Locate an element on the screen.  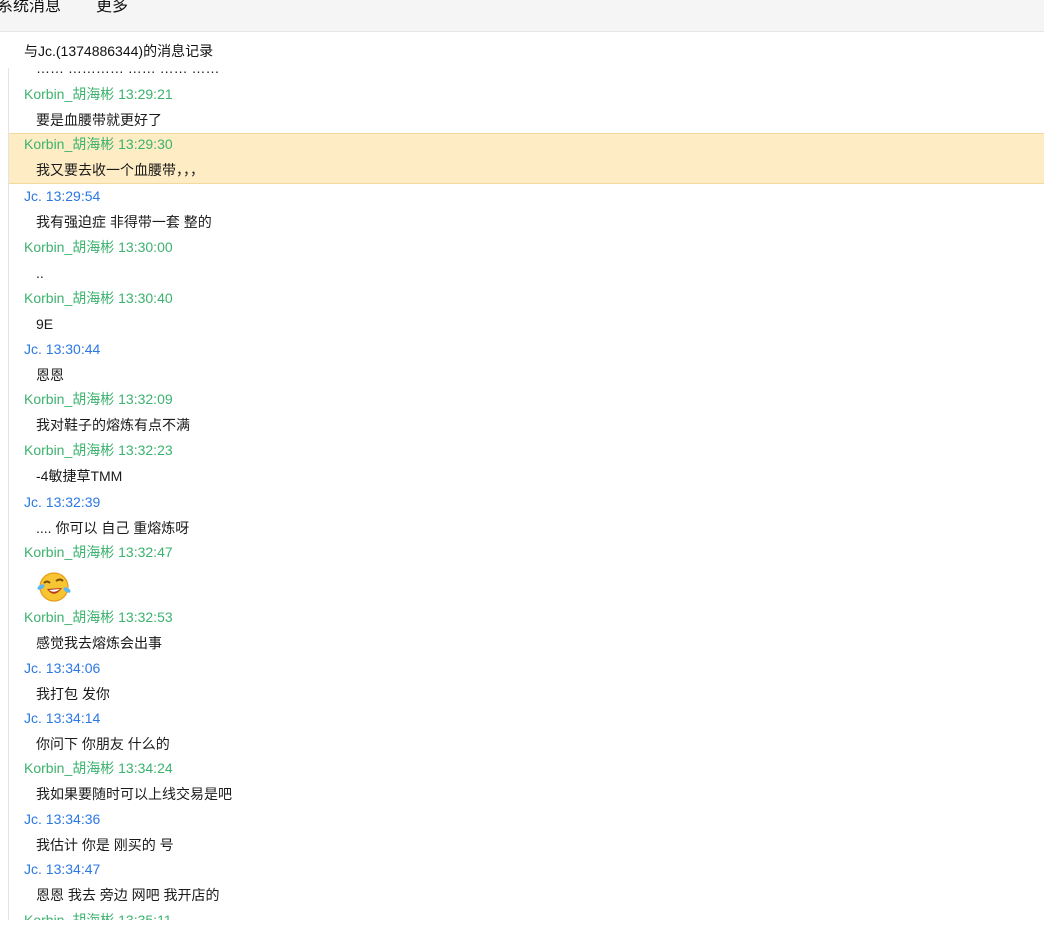
message-item: Korbin_胡海彬 13:32:53 感觉我去熔炼会出事 is located at coordinates (526, 633).